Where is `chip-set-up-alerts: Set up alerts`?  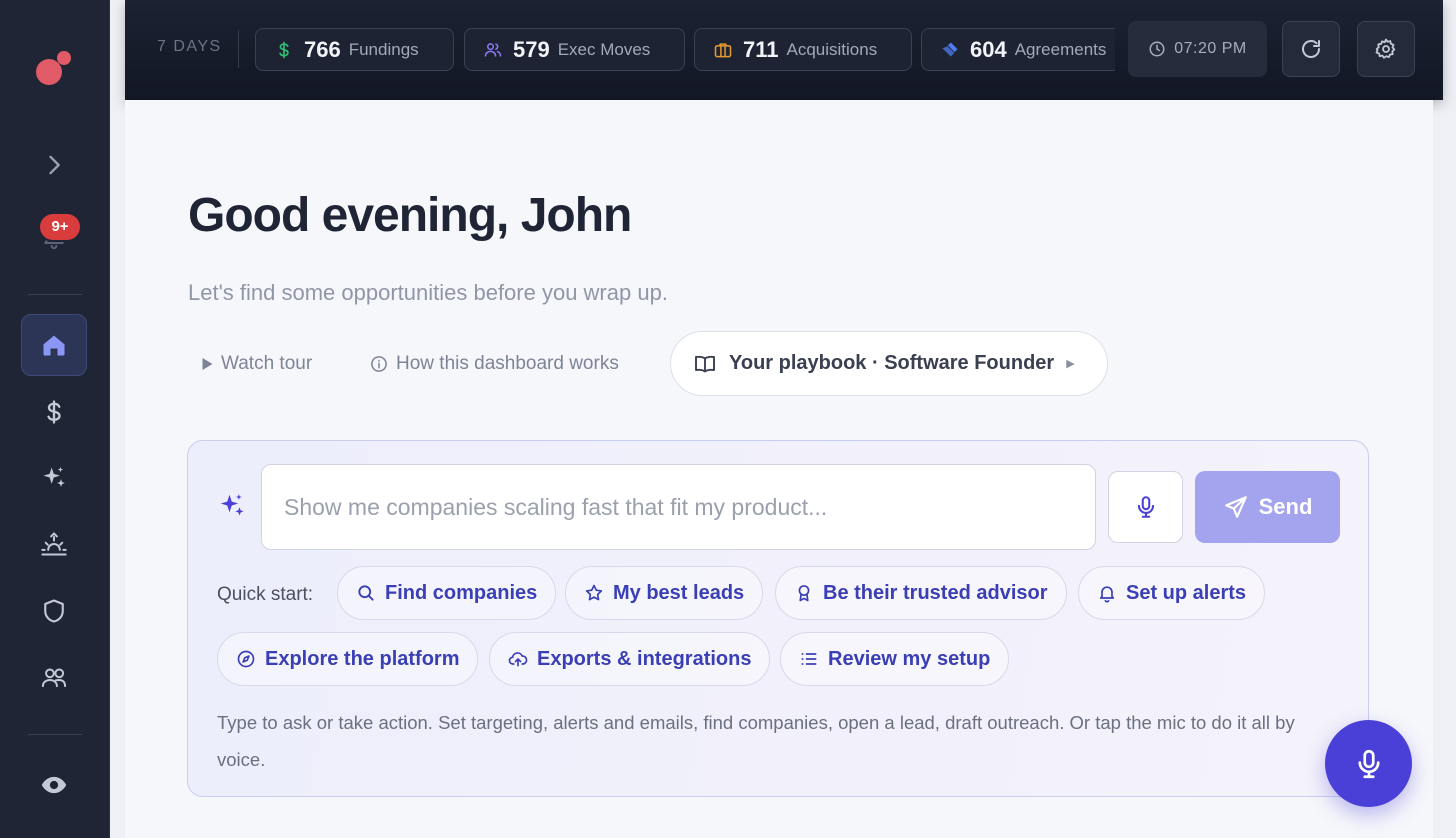
chip-set-up-alerts: Set up alerts is located at coordinates (1172, 593).